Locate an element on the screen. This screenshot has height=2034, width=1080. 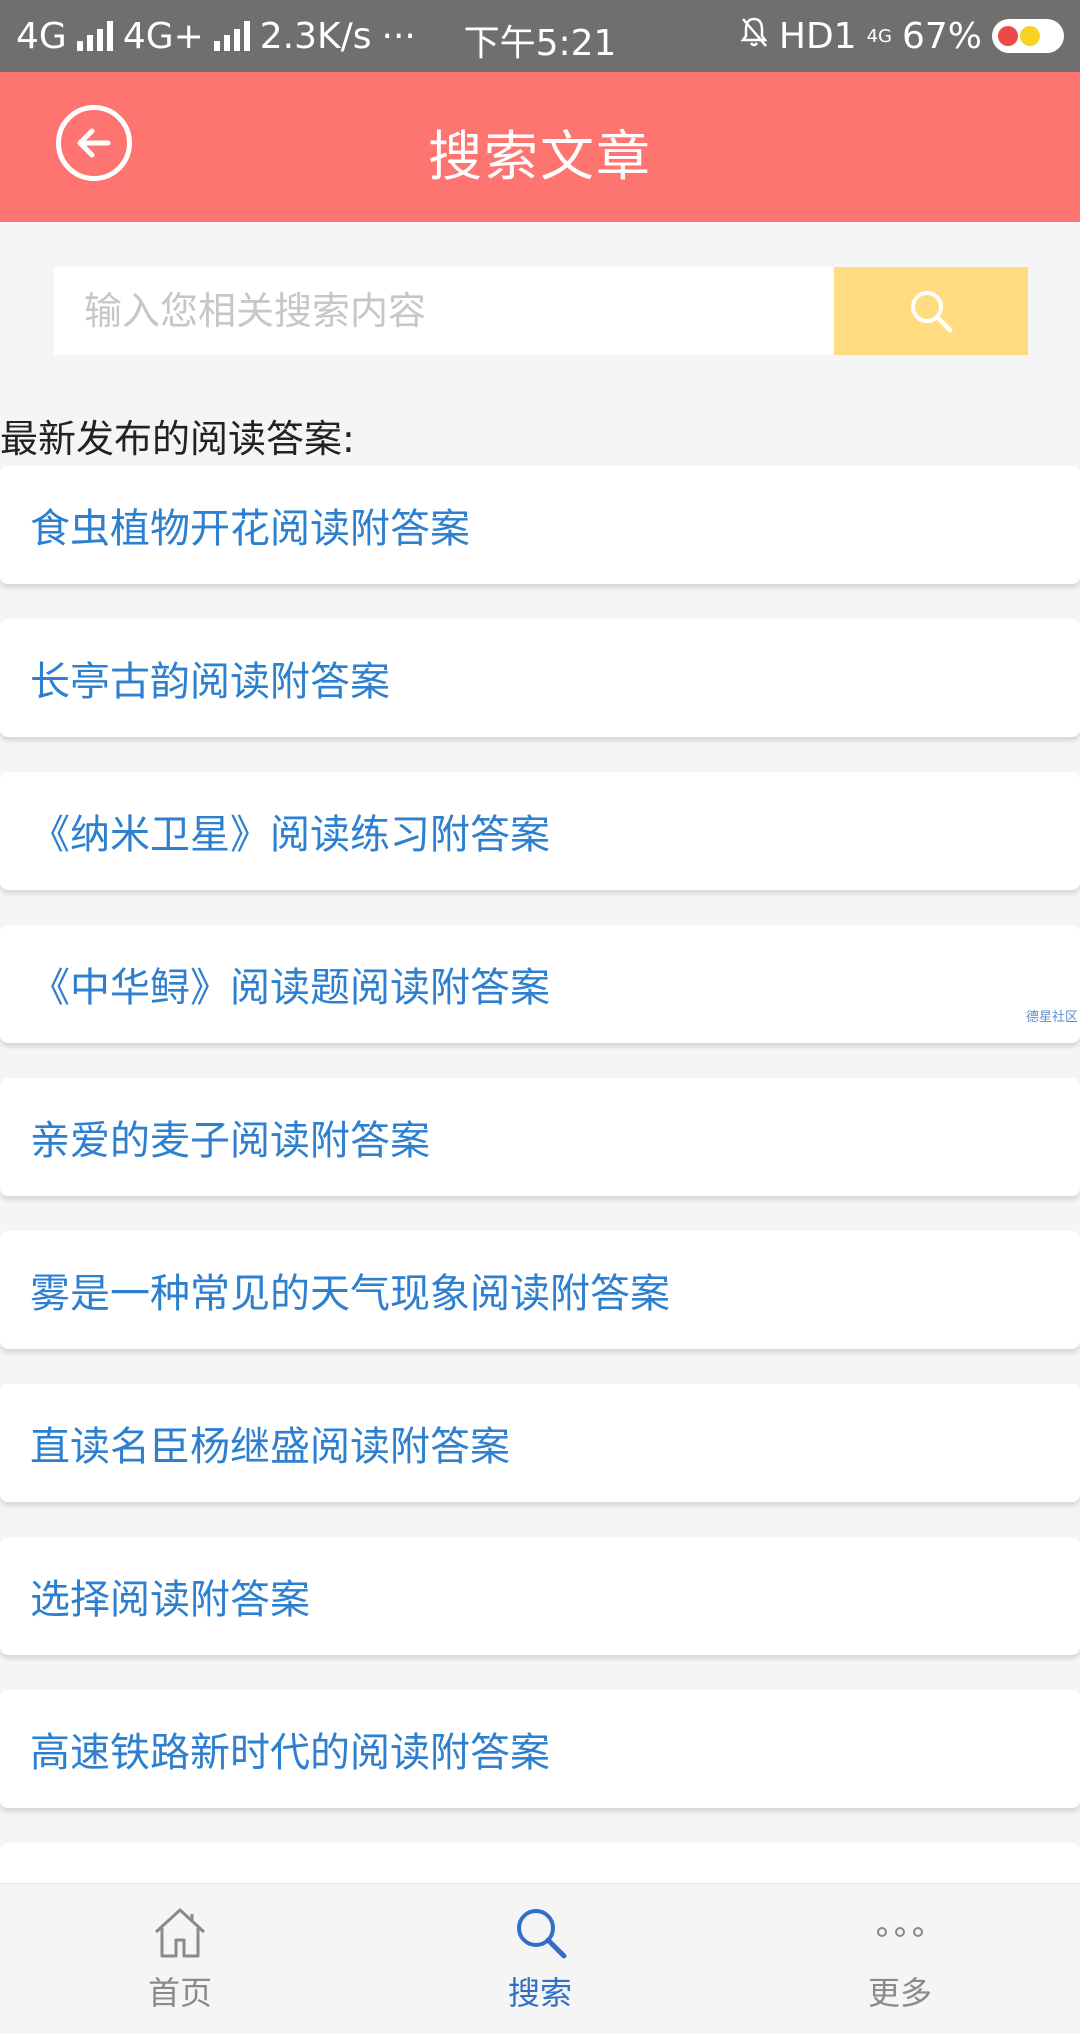
status-bar: 4G 4G+ 2.3K/s ··· 下午5:21 HD1 4G 67% is located at coordinates (540, 36).